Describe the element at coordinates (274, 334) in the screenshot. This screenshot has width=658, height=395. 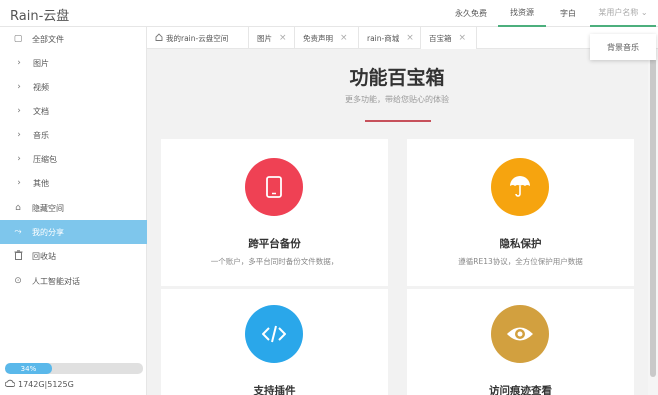
I see `code-icon` at that location.